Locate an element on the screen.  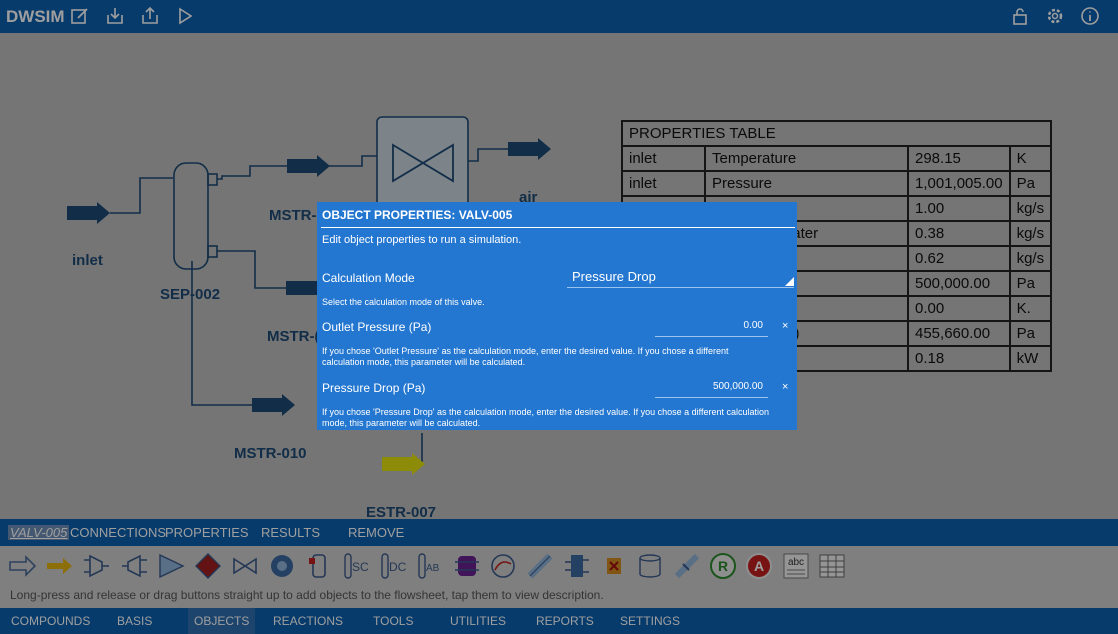
tab-reports: REPORTS is located at coordinates (565, 621).